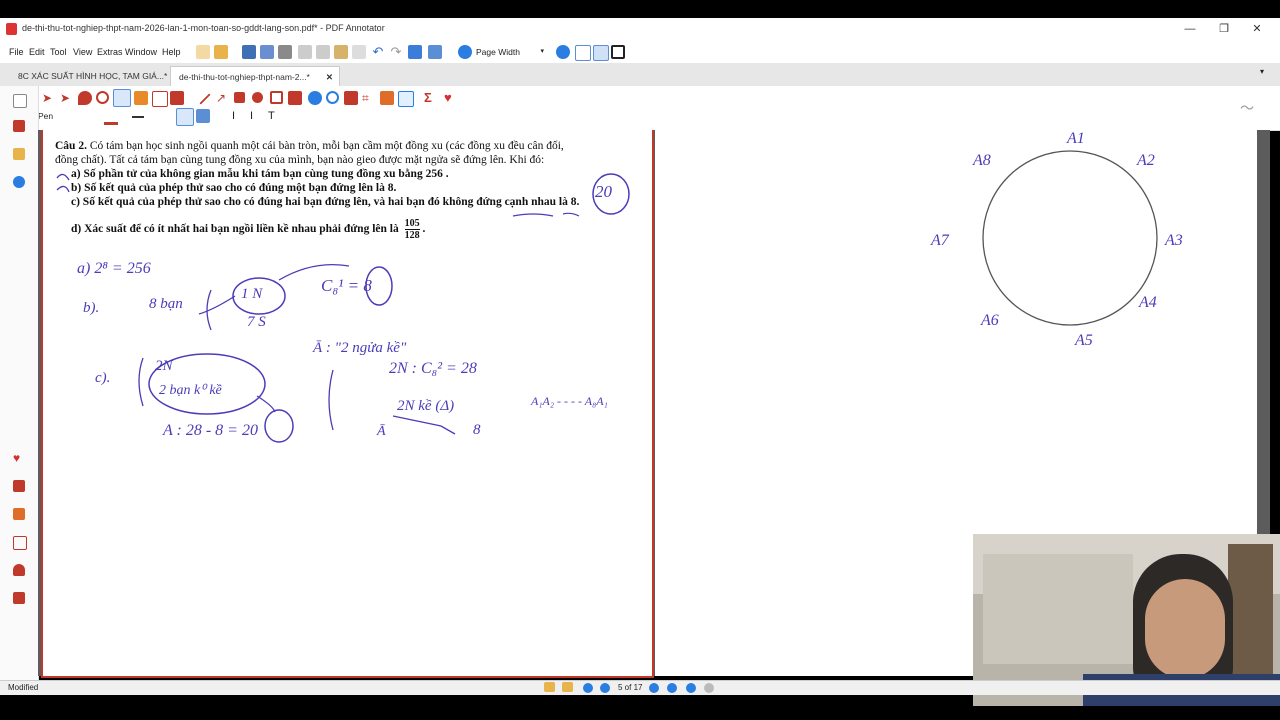 The image size is (1280, 720). I want to click on stamp-icon, so click(177, 98).